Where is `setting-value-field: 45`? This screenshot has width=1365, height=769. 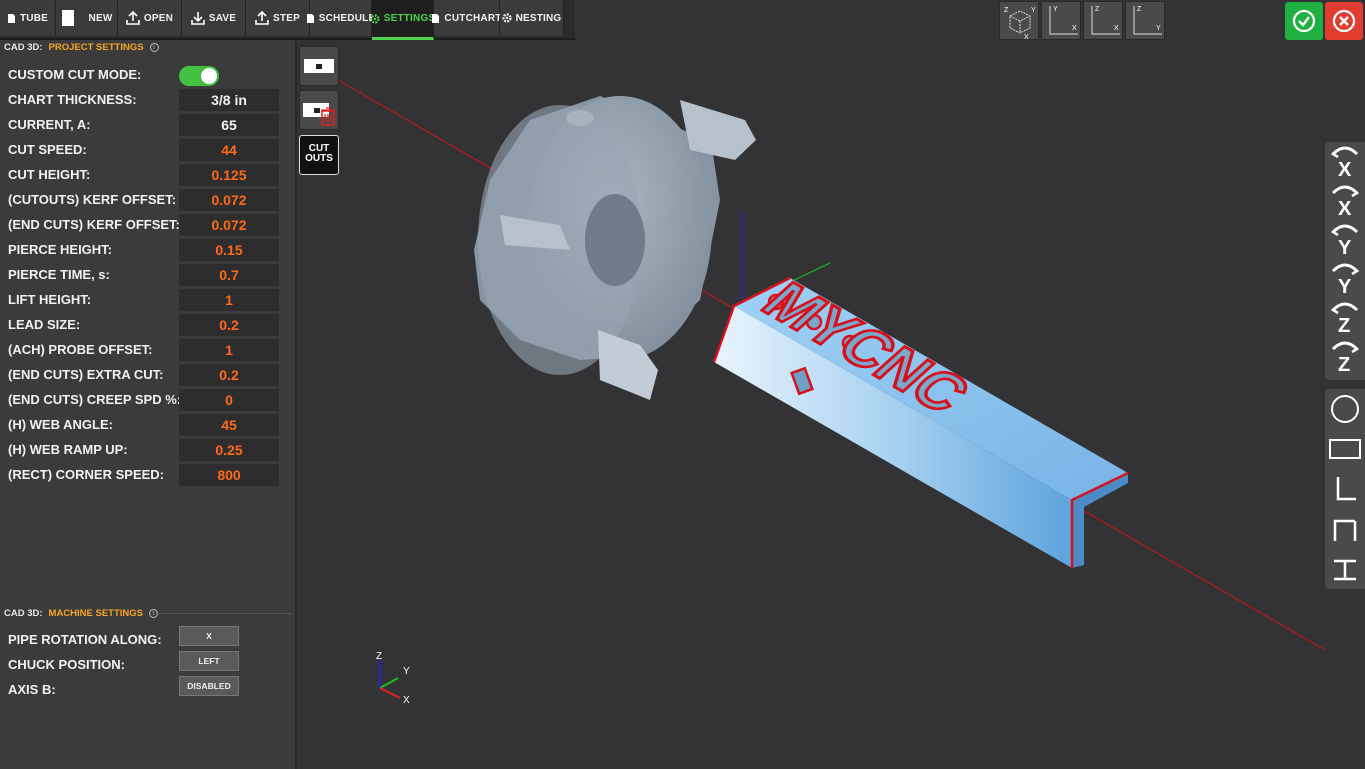 setting-value-field: 45 is located at coordinates (229, 425).